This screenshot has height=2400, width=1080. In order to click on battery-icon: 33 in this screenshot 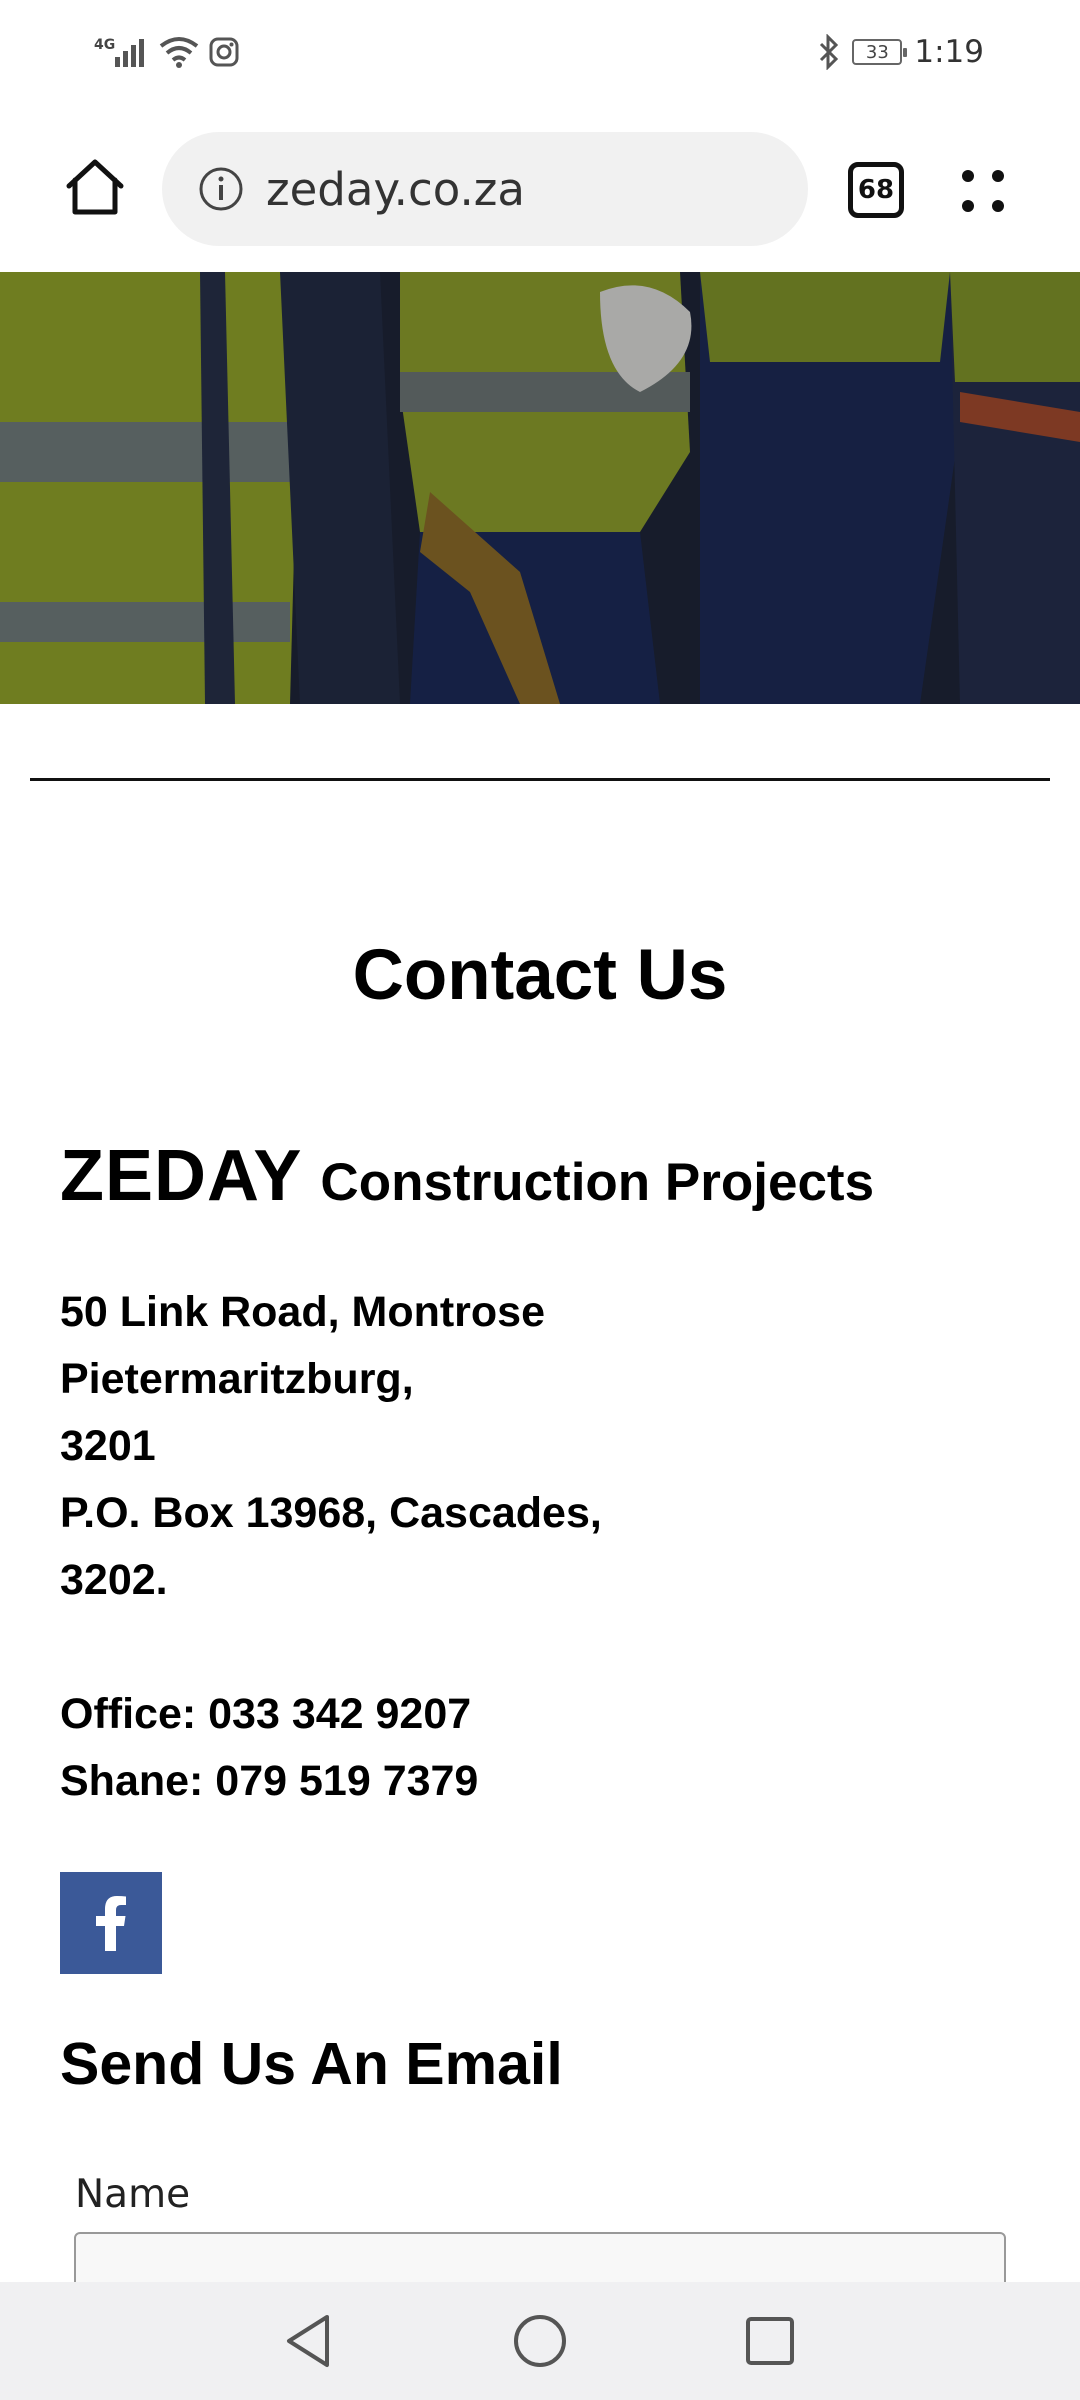, I will do `click(880, 52)`.